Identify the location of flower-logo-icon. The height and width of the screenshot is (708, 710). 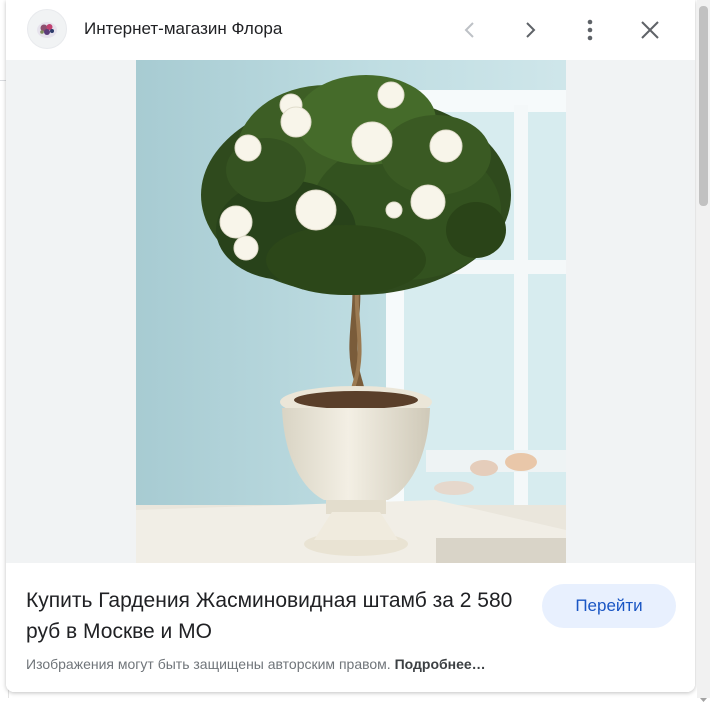
(47, 30).